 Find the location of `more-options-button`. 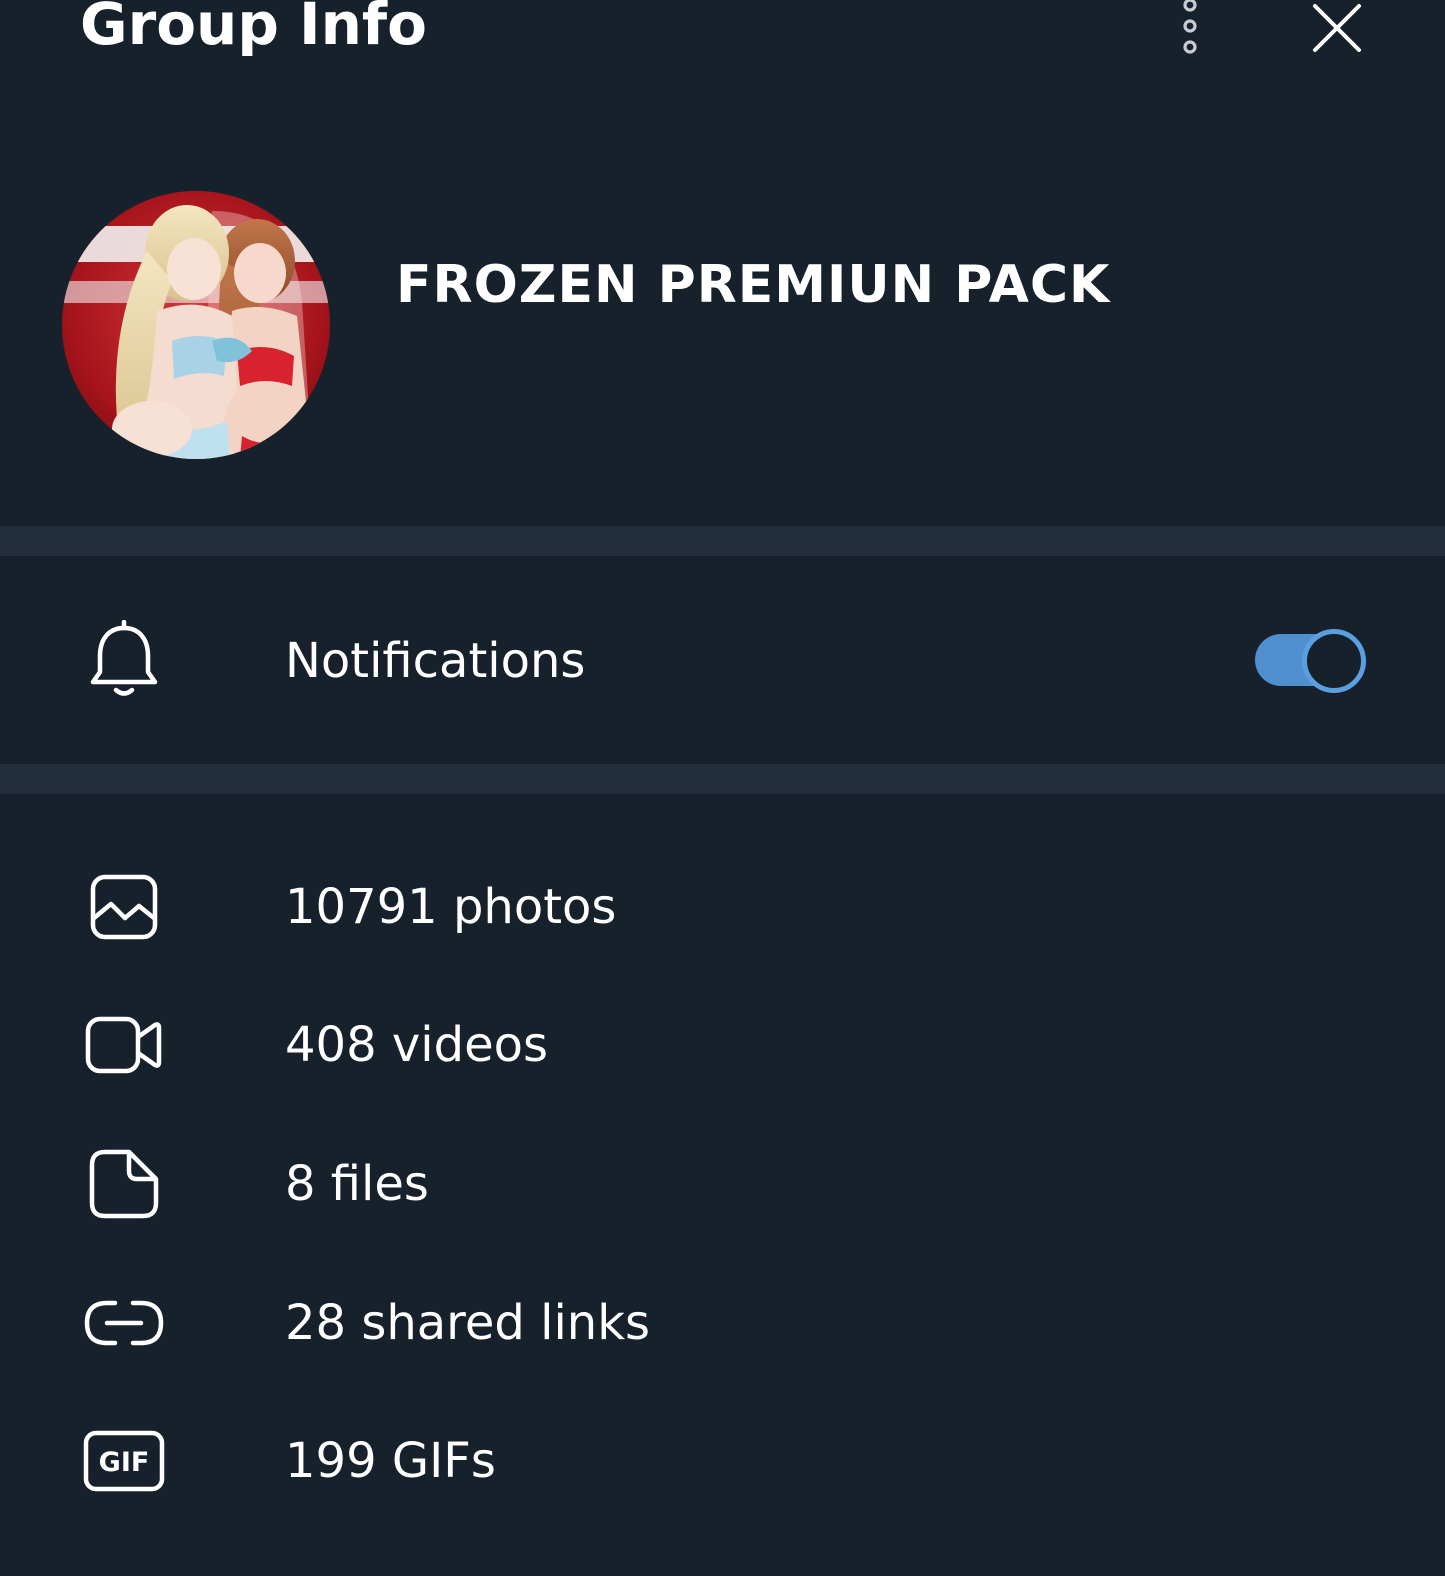

more-options-button is located at coordinates (1190, 30).